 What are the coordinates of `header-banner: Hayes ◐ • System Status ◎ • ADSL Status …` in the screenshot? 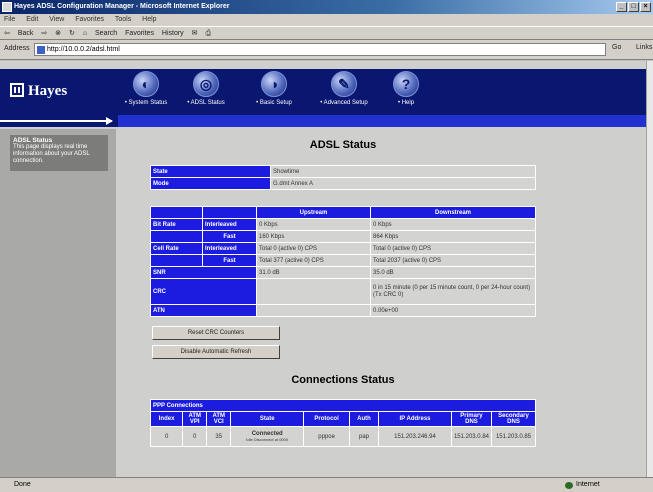 It's located at (323, 92).